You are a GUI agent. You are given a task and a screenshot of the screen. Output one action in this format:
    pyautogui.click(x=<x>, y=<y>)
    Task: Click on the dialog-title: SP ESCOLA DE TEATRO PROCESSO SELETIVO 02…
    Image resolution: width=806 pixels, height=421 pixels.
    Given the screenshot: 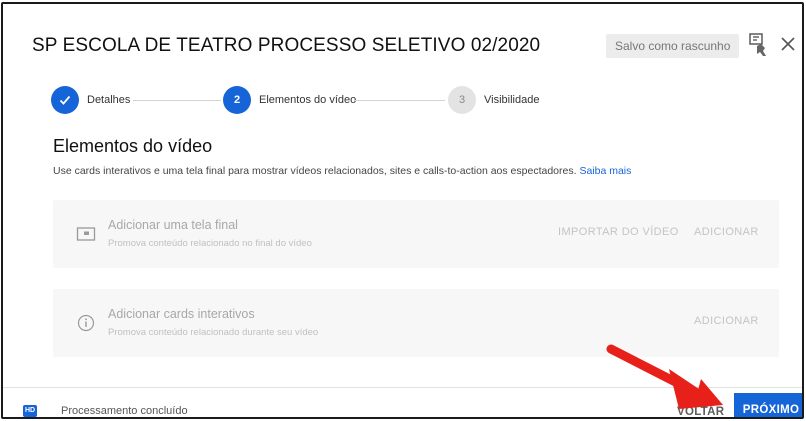 What is the action you would take?
    pyautogui.click(x=286, y=45)
    